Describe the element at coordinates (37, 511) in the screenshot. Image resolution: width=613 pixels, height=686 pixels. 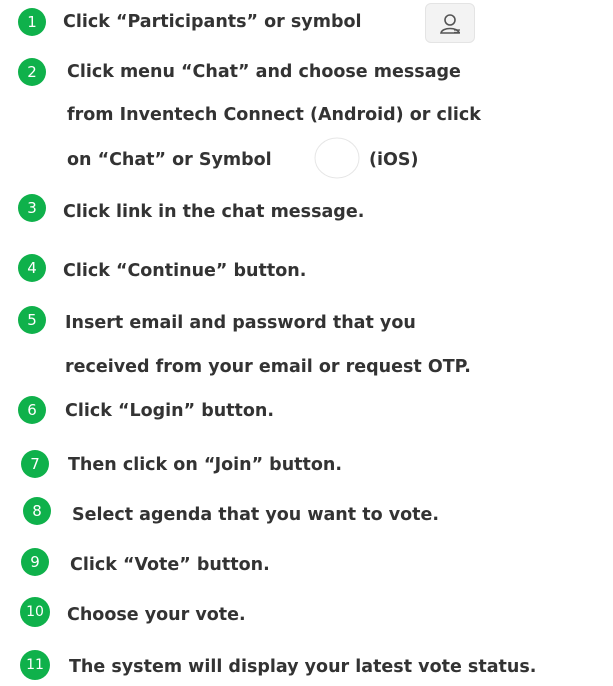
I see `step-number-badge: 8` at that location.